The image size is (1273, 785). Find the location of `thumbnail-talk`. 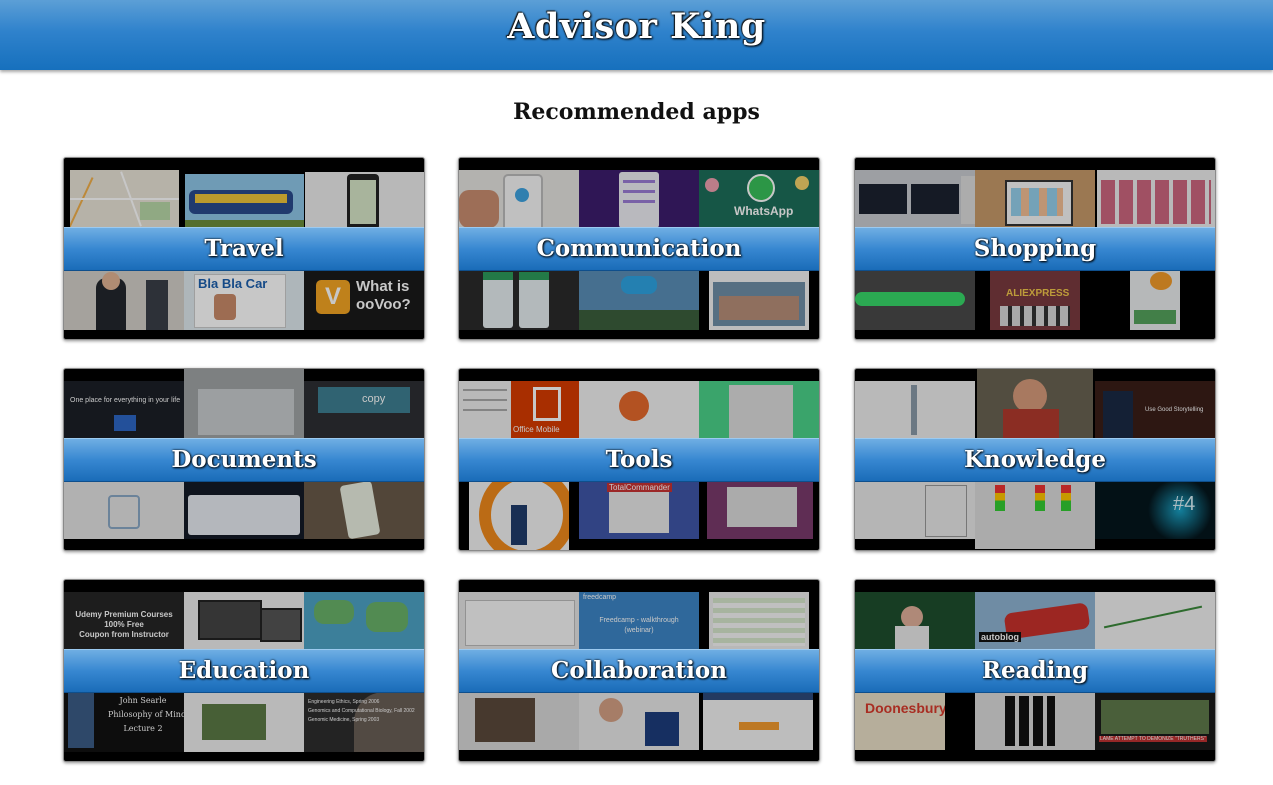

thumbnail-talk is located at coordinates (915, 621).